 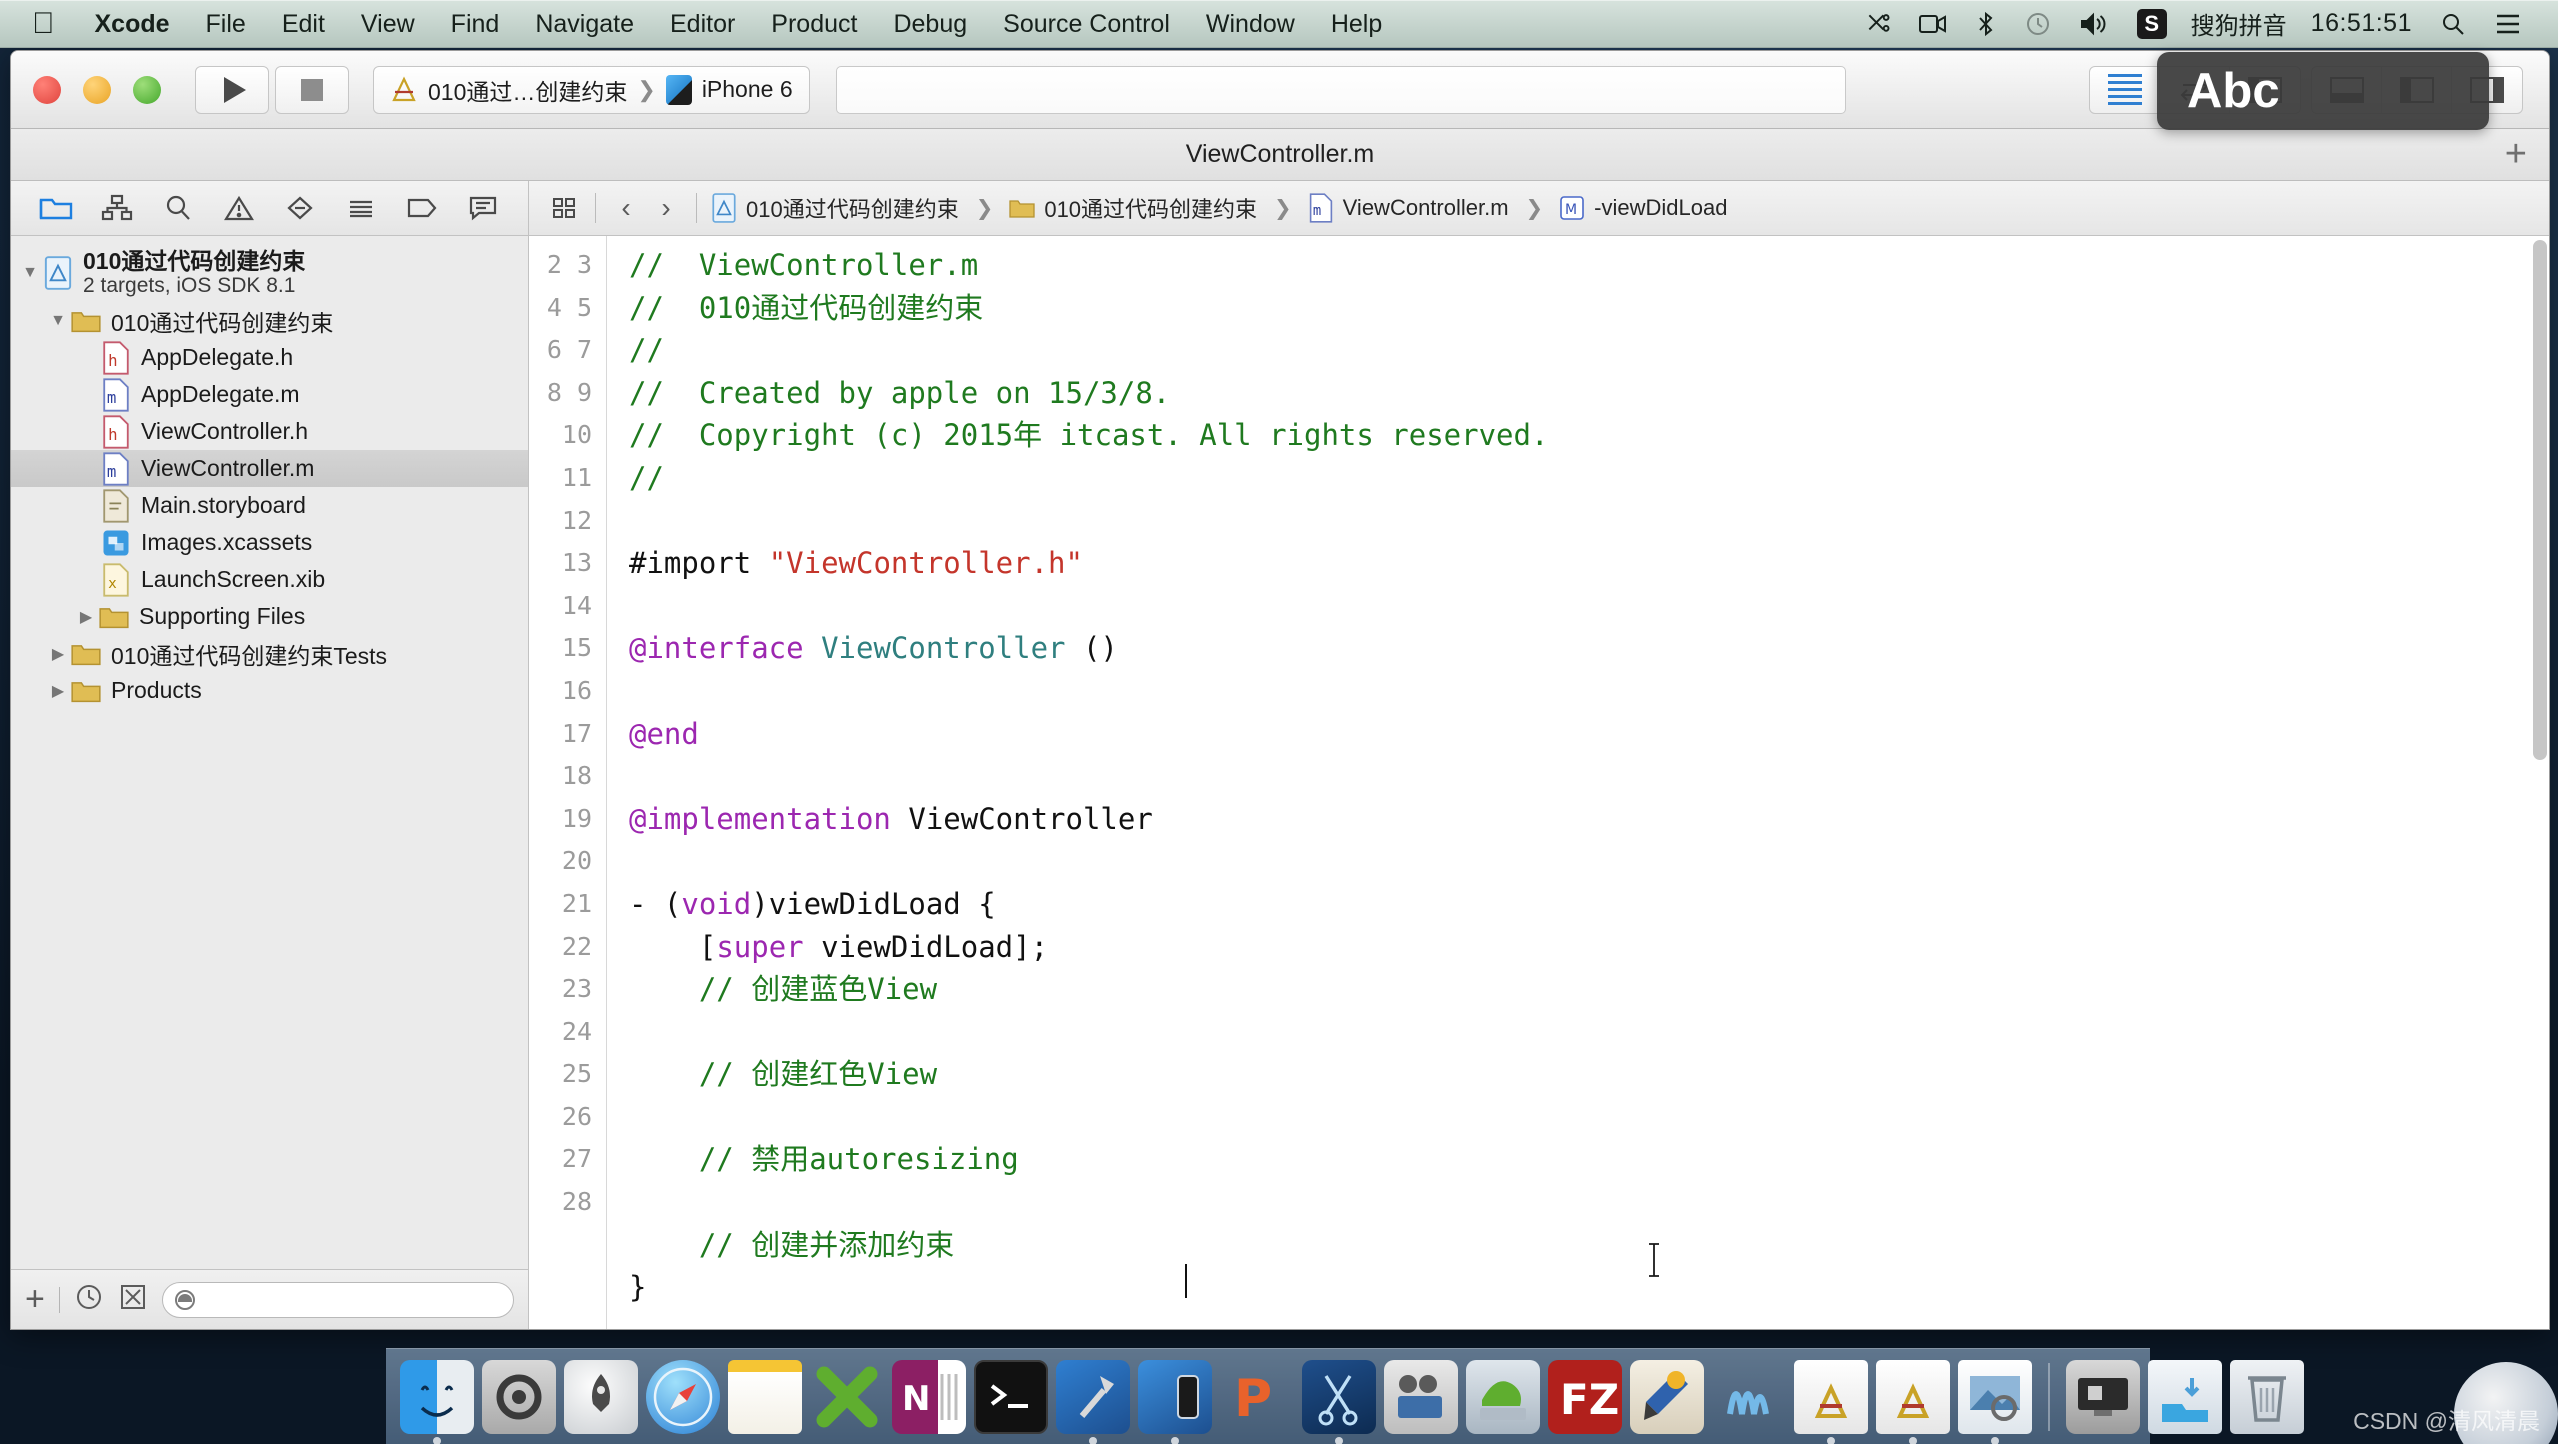 What do you see at coordinates (232, 89) in the screenshot?
I see `run-button` at bounding box center [232, 89].